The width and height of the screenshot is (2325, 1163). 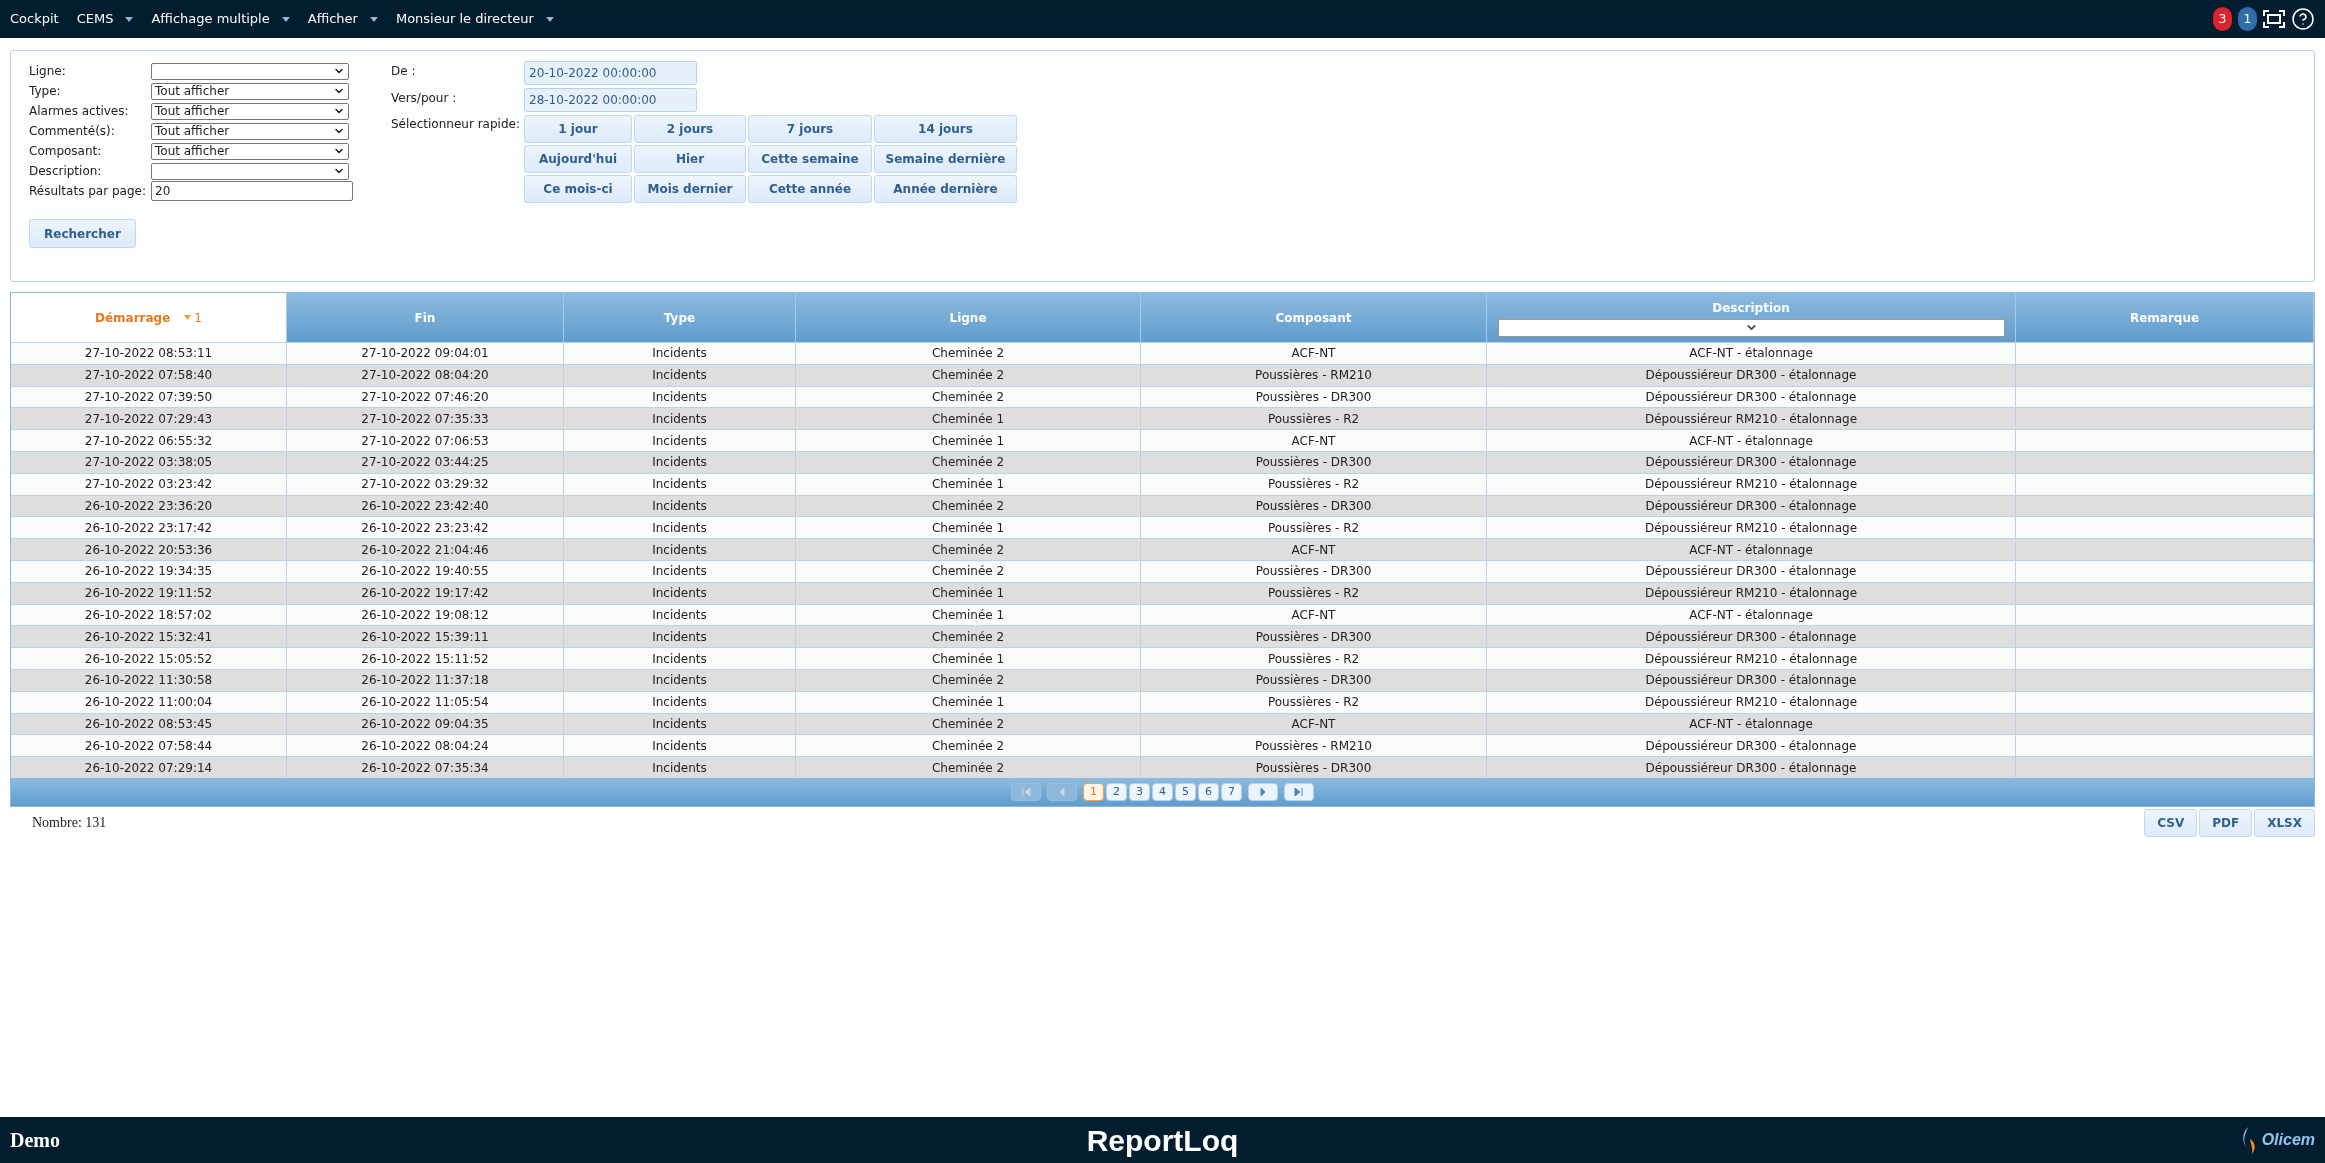 I want to click on search-button: Rechercher, so click(x=82, y=233).